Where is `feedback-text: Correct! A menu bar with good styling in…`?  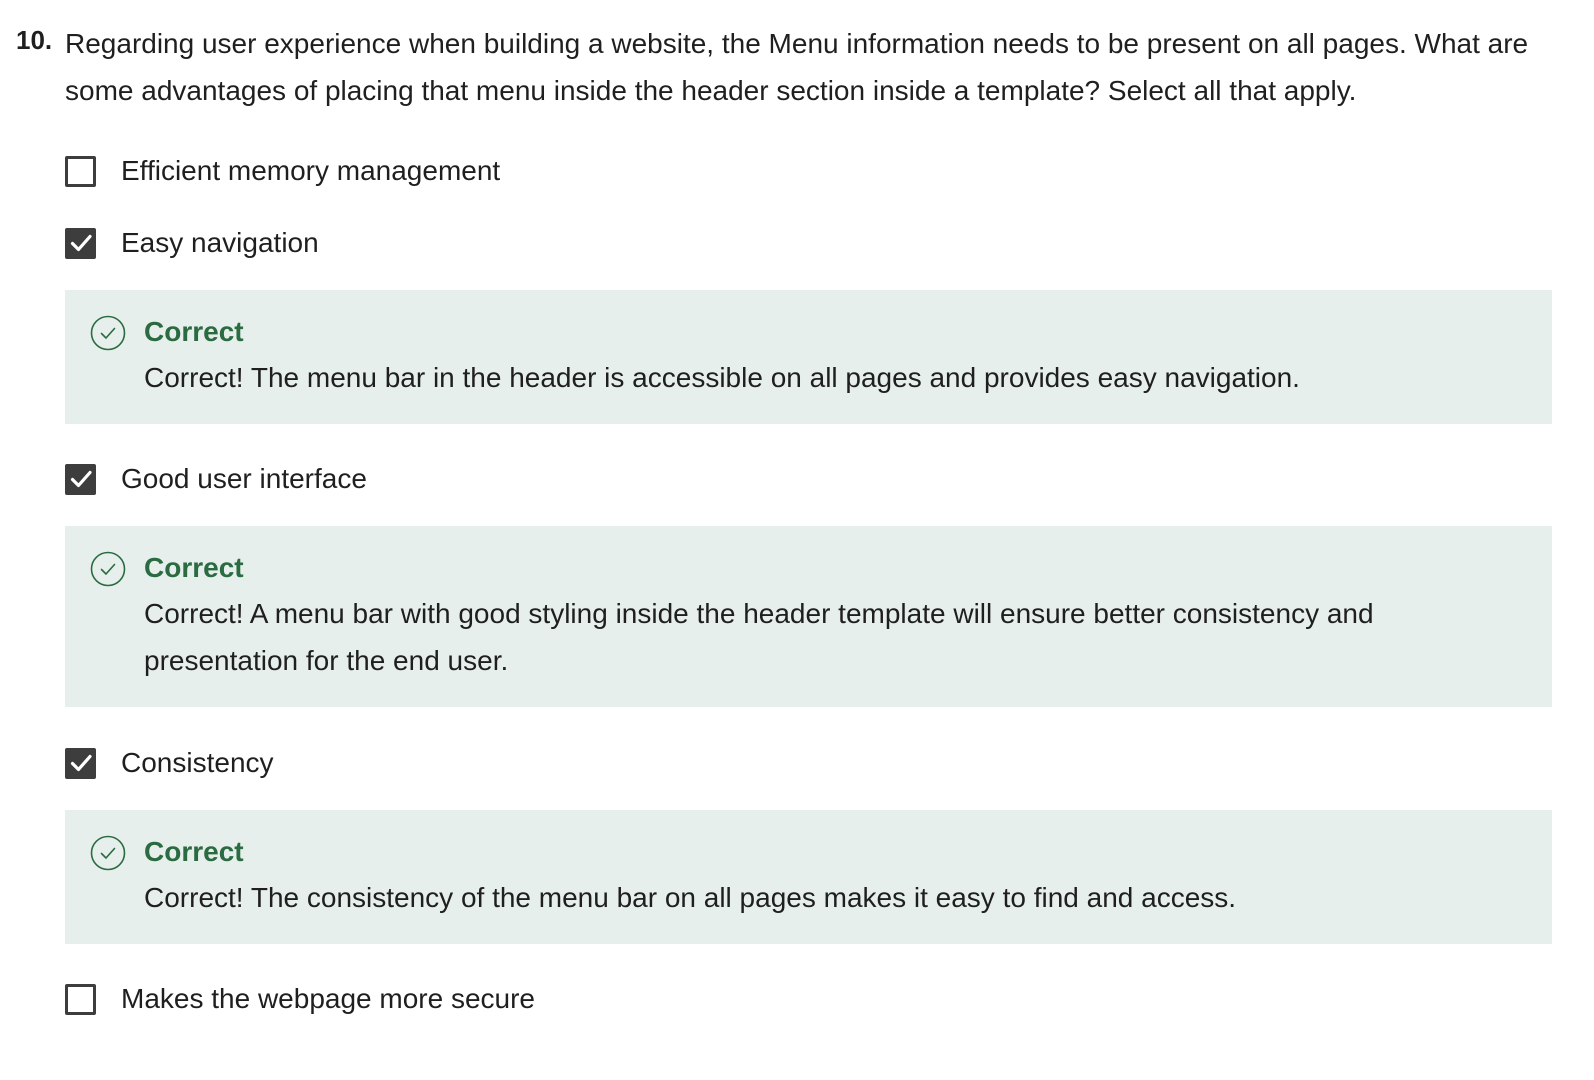
feedback-text: Correct! A menu bar with good styling in… is located at coordinates (759, 637).